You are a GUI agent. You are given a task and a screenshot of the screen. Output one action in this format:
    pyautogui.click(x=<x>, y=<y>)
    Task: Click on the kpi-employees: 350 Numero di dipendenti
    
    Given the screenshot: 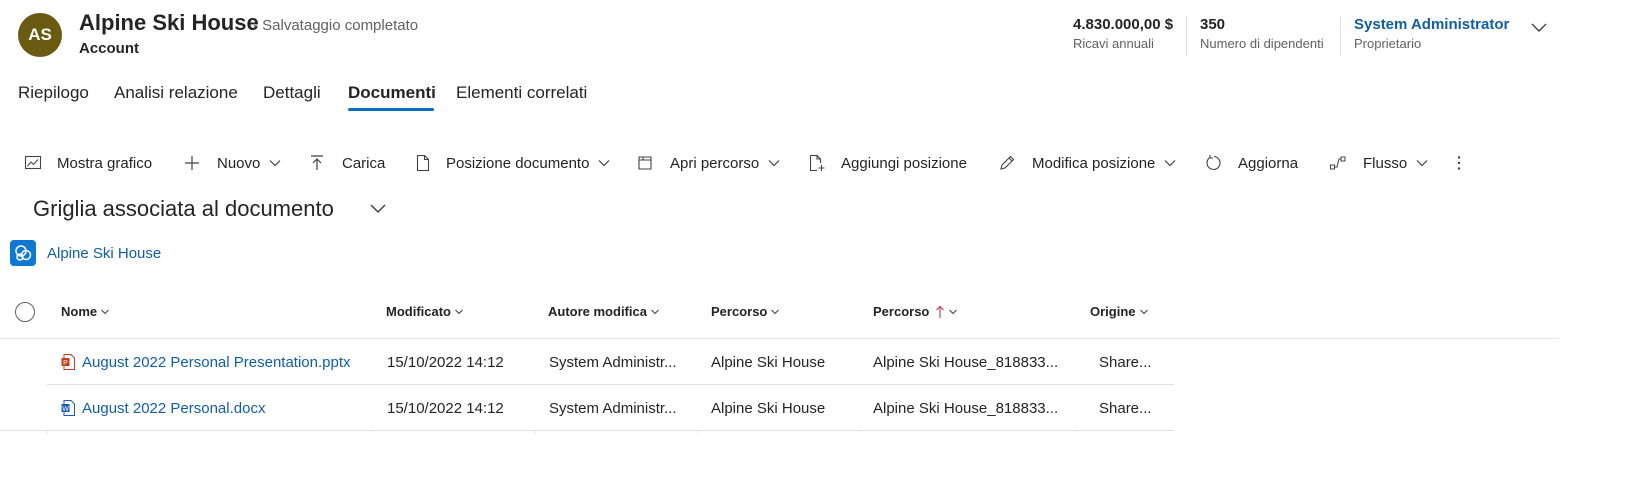 What is the action you would take?
    pyautogui.click(x=1262, y=33)
    